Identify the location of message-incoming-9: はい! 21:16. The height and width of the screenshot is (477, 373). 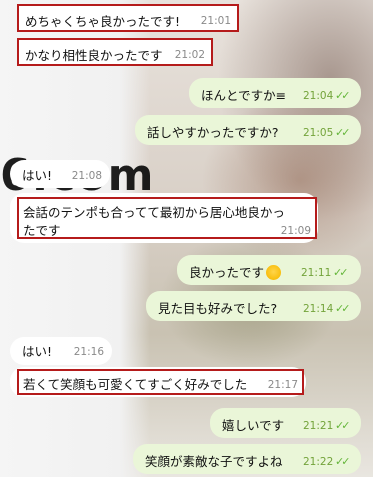
(61, 351).